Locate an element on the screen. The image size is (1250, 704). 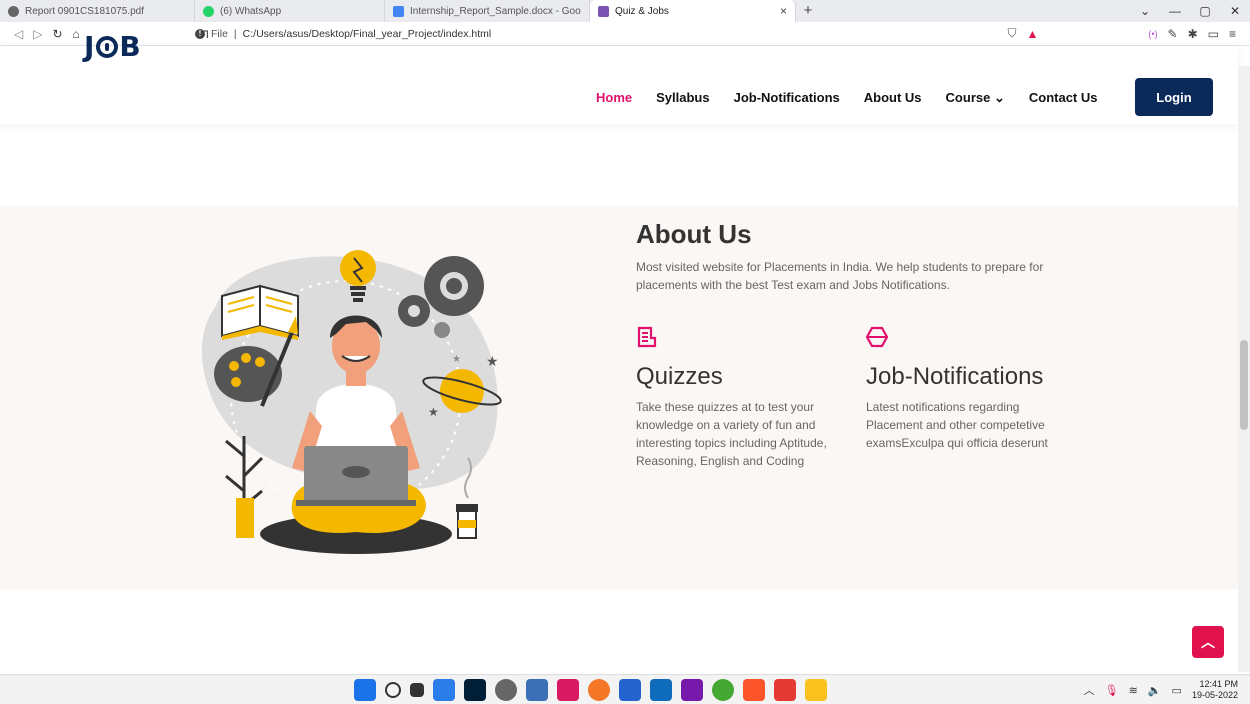
system-tray: ︿ 🎙 ≋ 🔈 ▭ 12:41 PM 19-05-2022 is located at coordinates (1161, 690).